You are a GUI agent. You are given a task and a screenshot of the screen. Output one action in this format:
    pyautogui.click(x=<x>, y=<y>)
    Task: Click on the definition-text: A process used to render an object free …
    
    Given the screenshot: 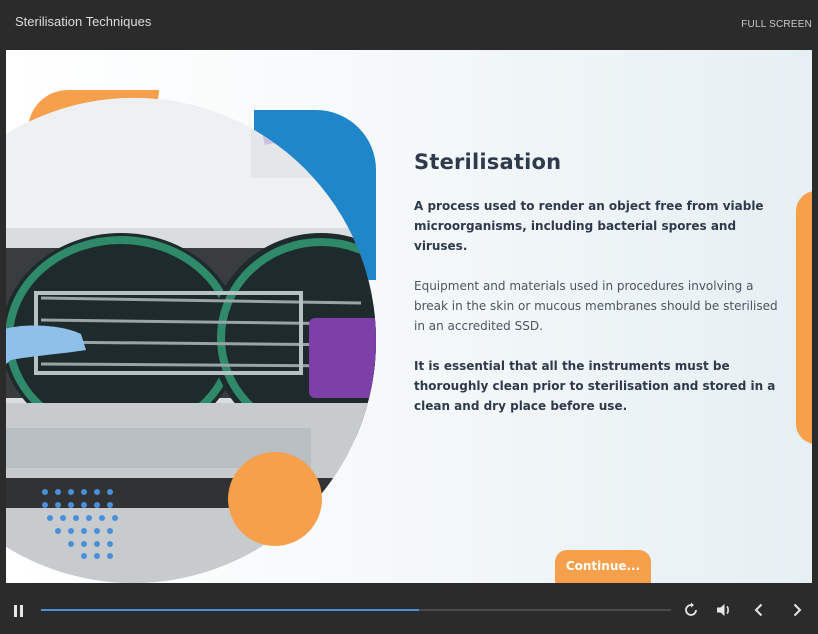 What is the action you would take?
    pyautogui.click(x=589, y=226)
    